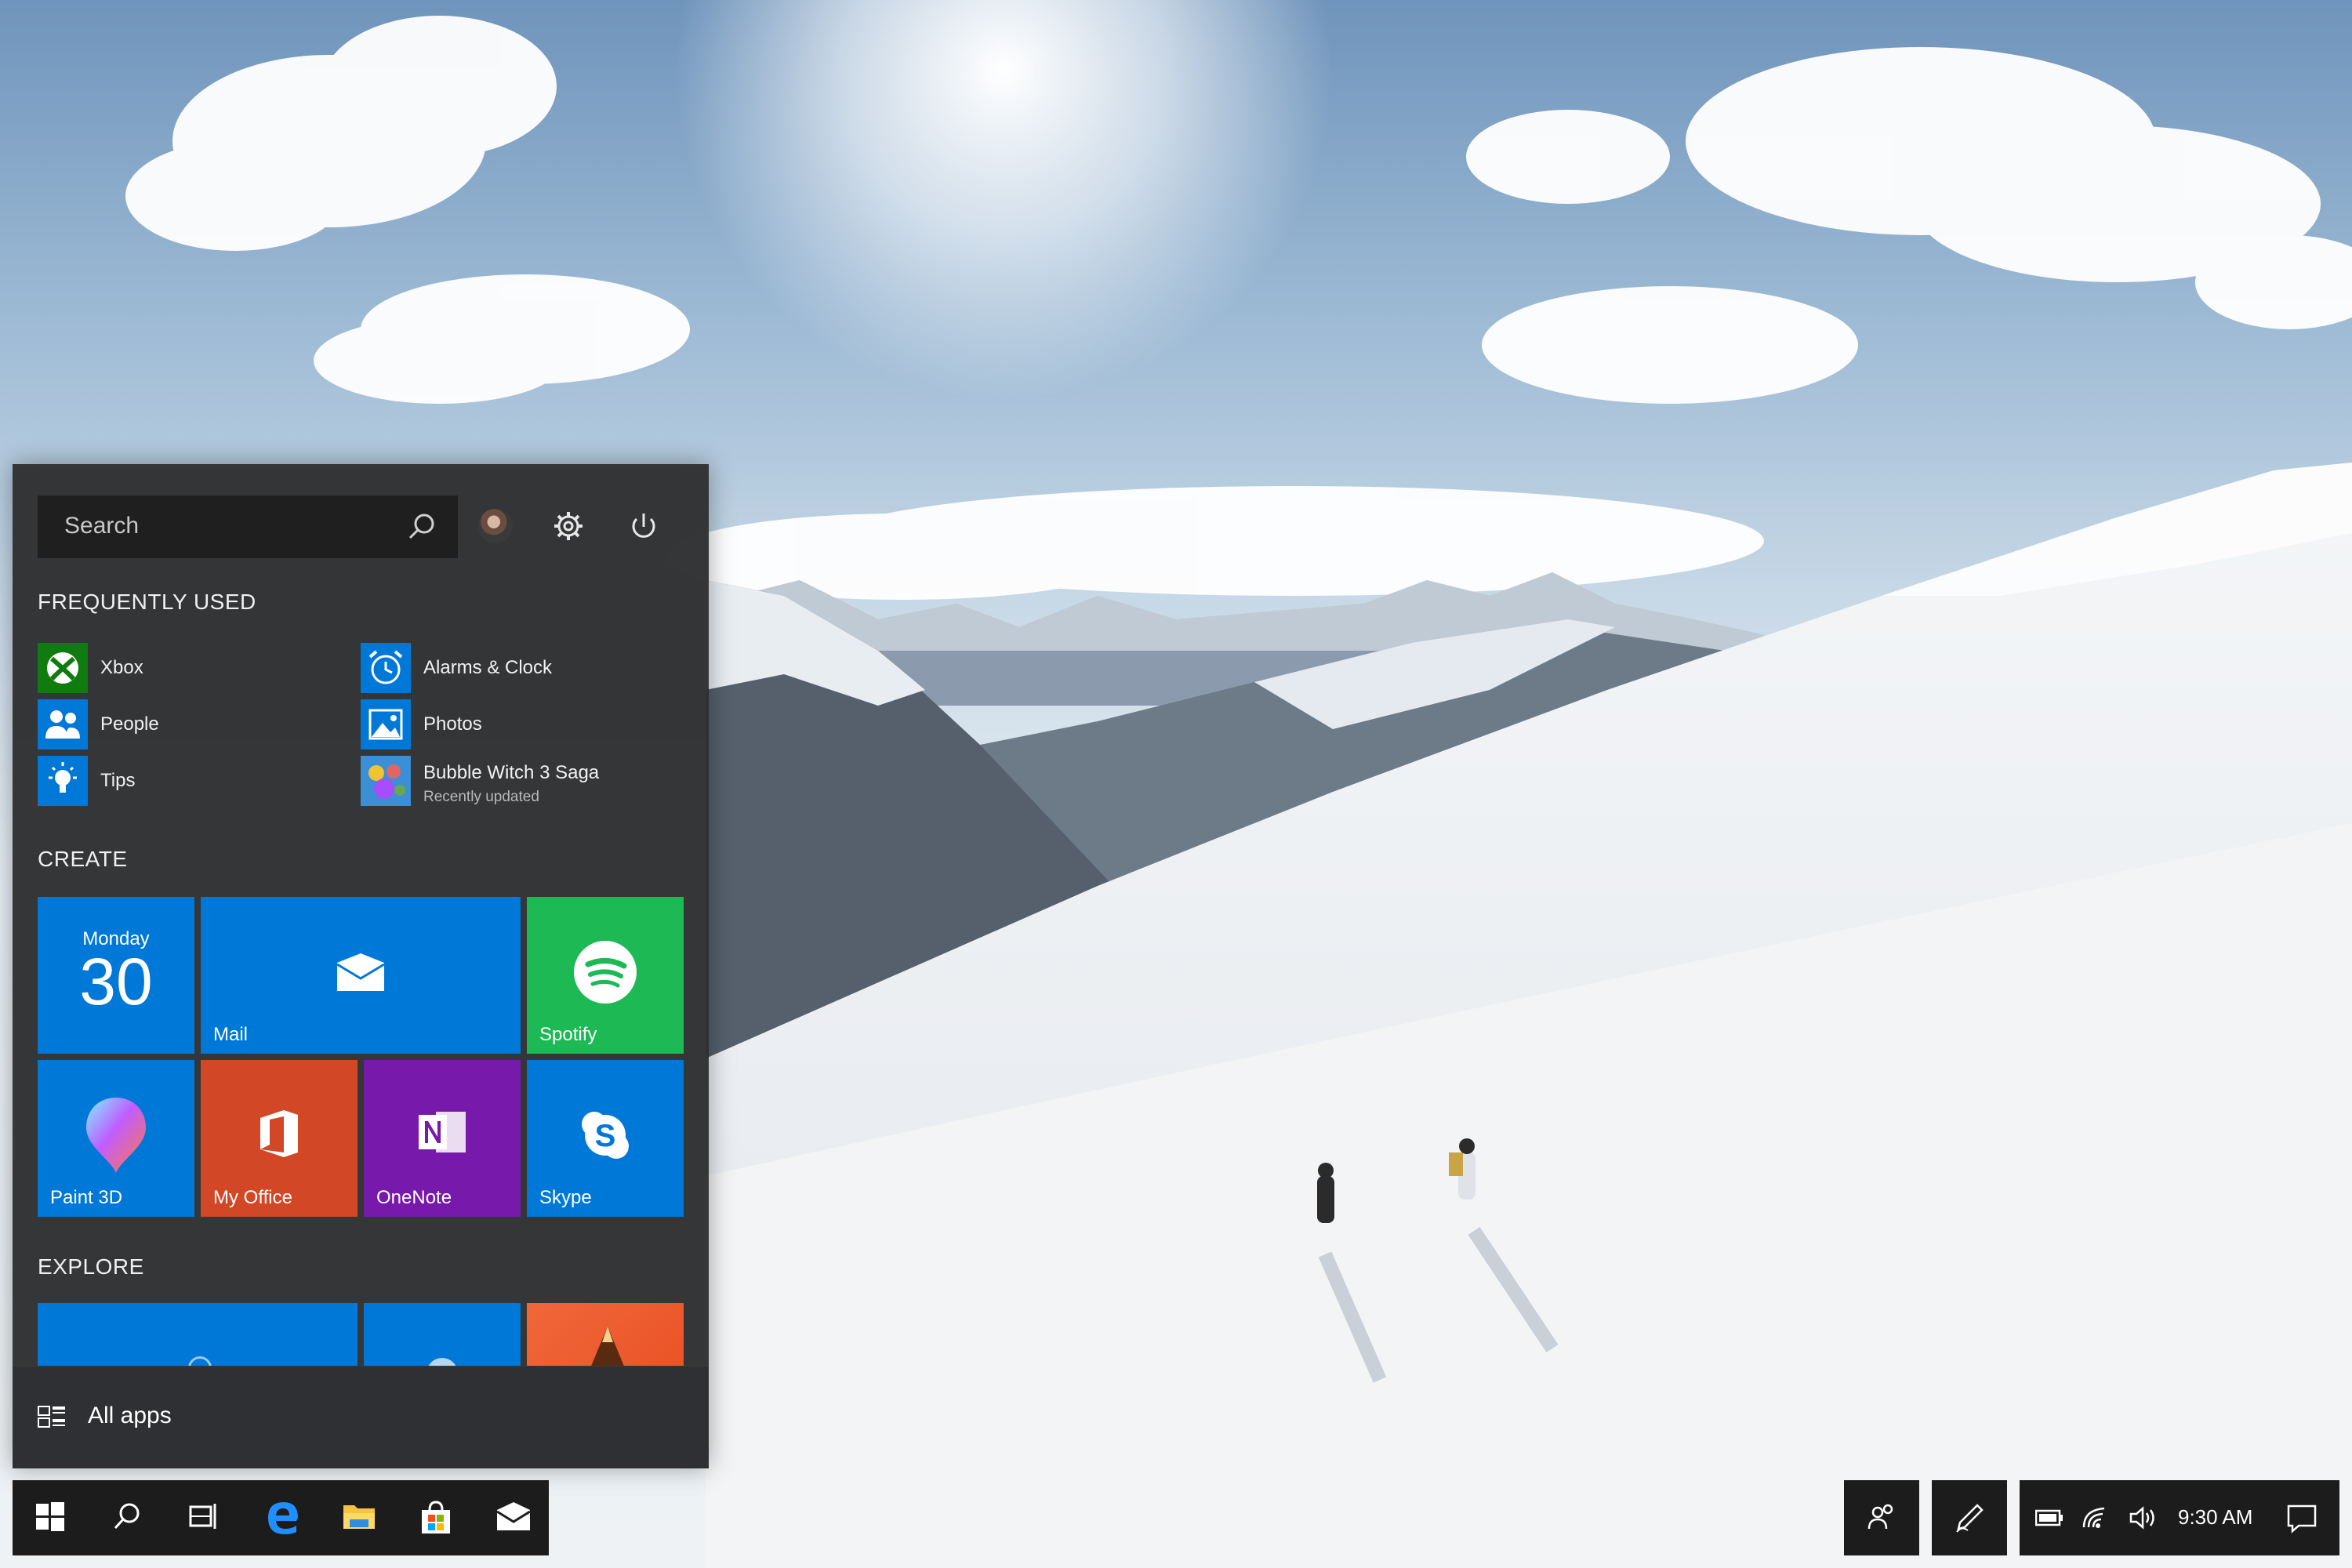 This screenshot has height=1568, width=2352. What do you see at coordinates (63, 781) in the screenshot?
I see `lightbulb-icon` at bounding box center [63, 781].